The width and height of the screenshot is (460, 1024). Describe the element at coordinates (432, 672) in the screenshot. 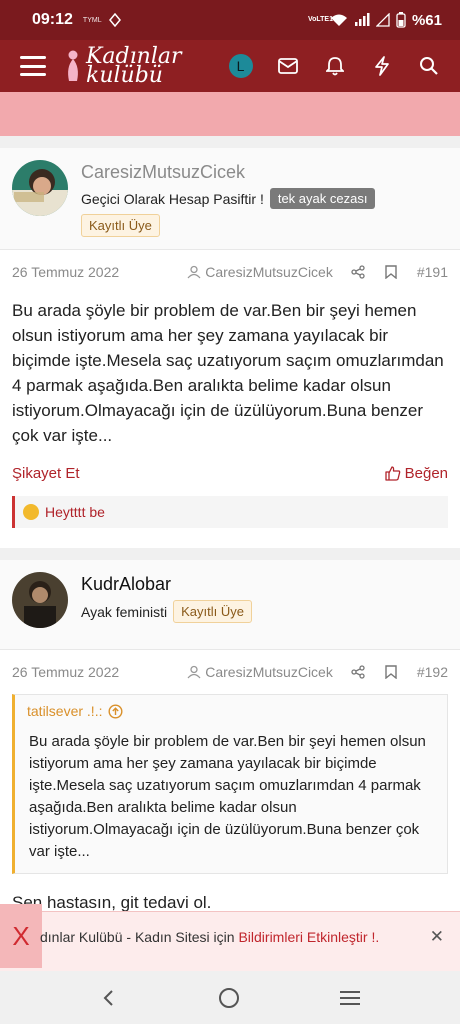

I see `post-number: #192` at that location.